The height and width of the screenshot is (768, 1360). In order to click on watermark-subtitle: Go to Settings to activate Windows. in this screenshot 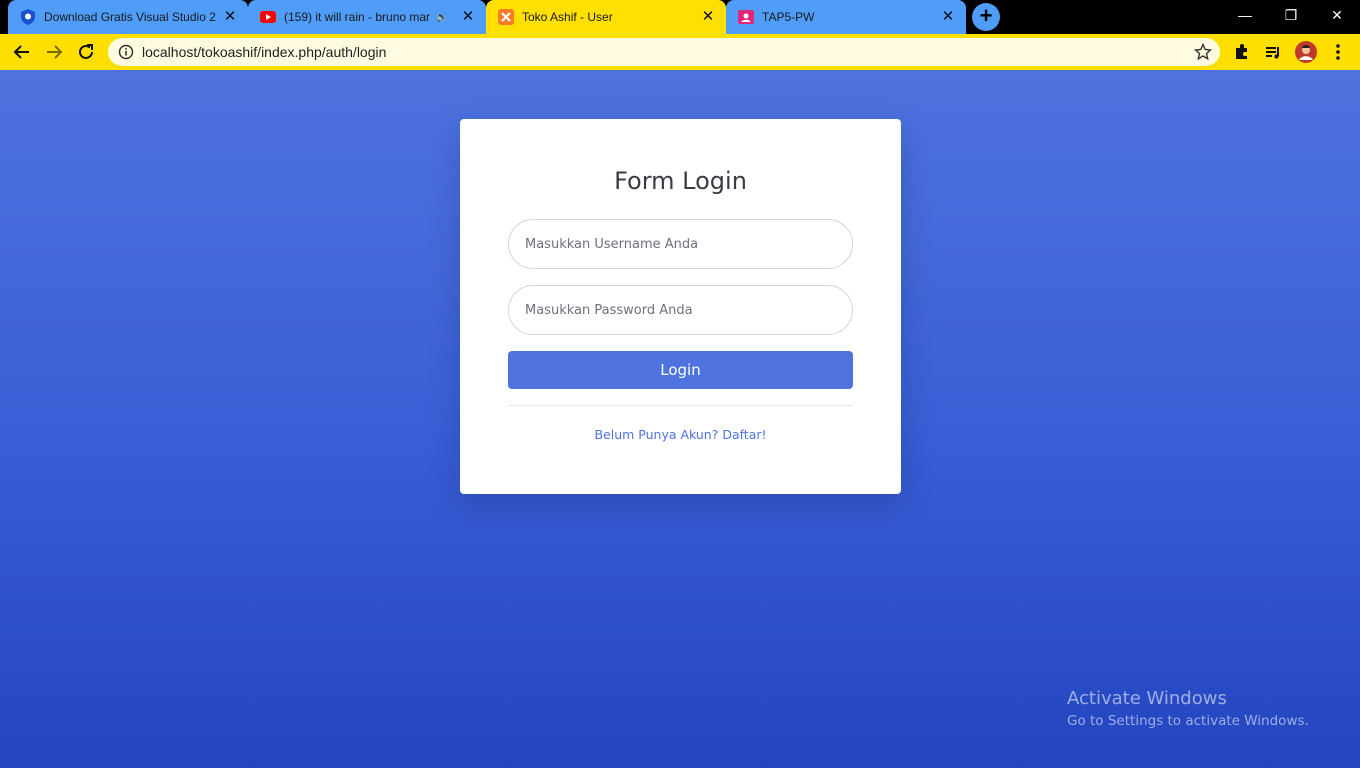, I will do `click(1188, 721)`.